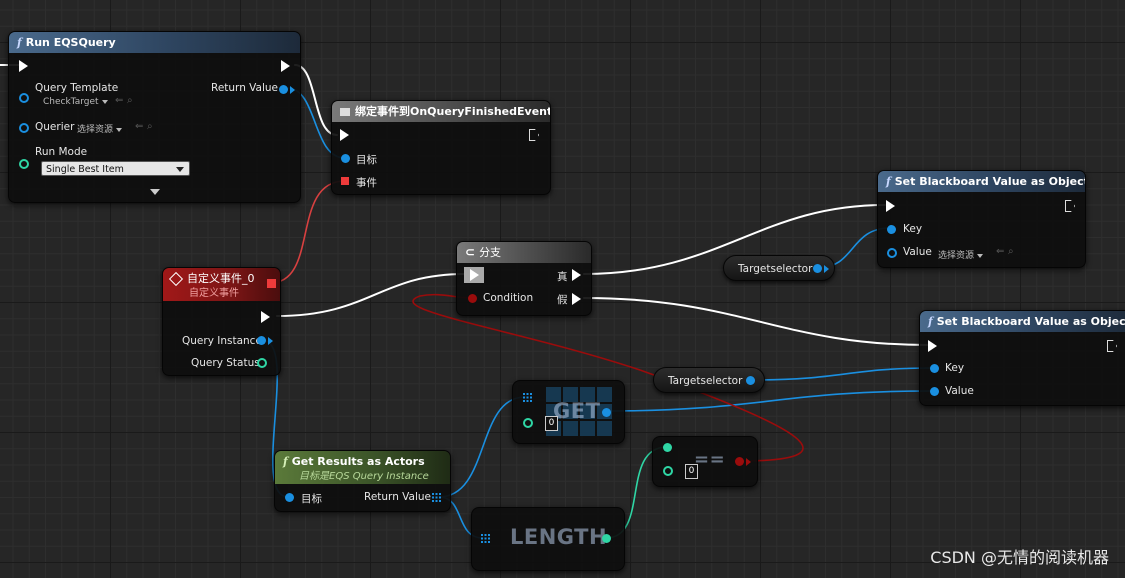  I want to click on value-dropdown: 选择资源, so click(961, 254).